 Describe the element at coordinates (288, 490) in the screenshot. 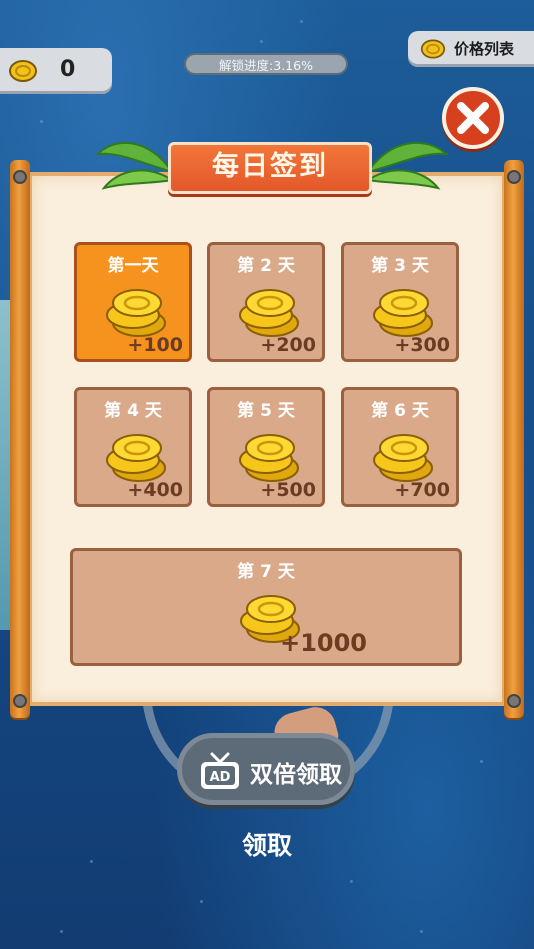

I see `reward-amount: +500` at that location.